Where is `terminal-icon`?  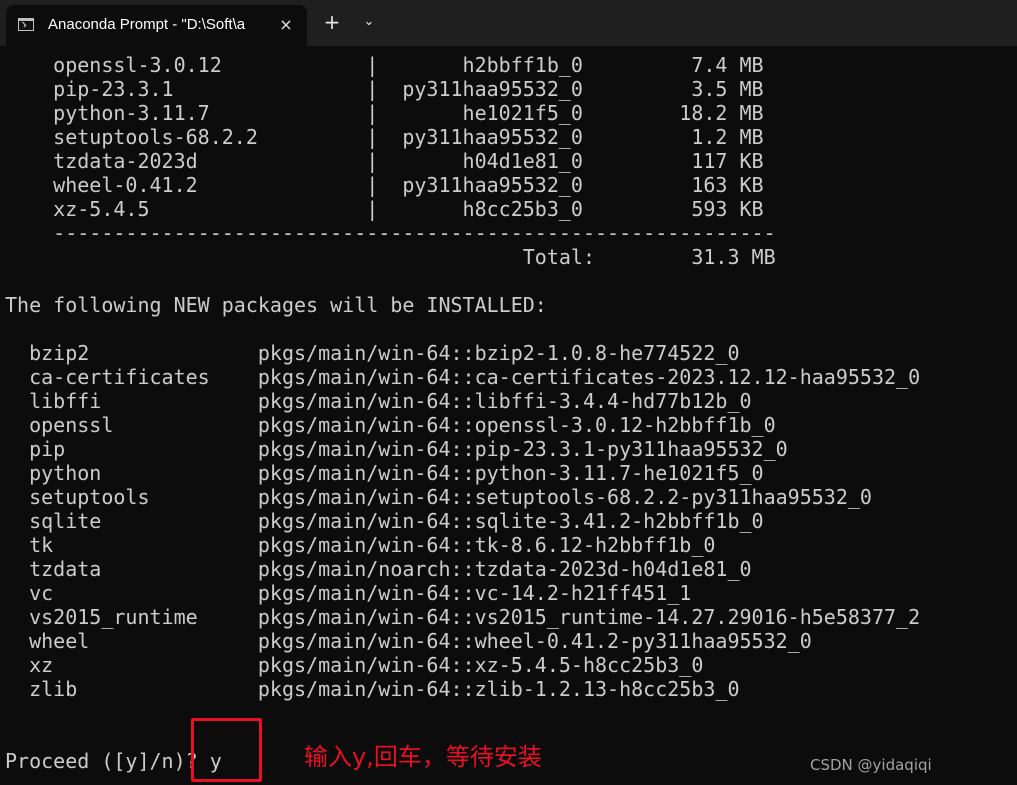 terminal-icon is located at coordinates (26, 24).